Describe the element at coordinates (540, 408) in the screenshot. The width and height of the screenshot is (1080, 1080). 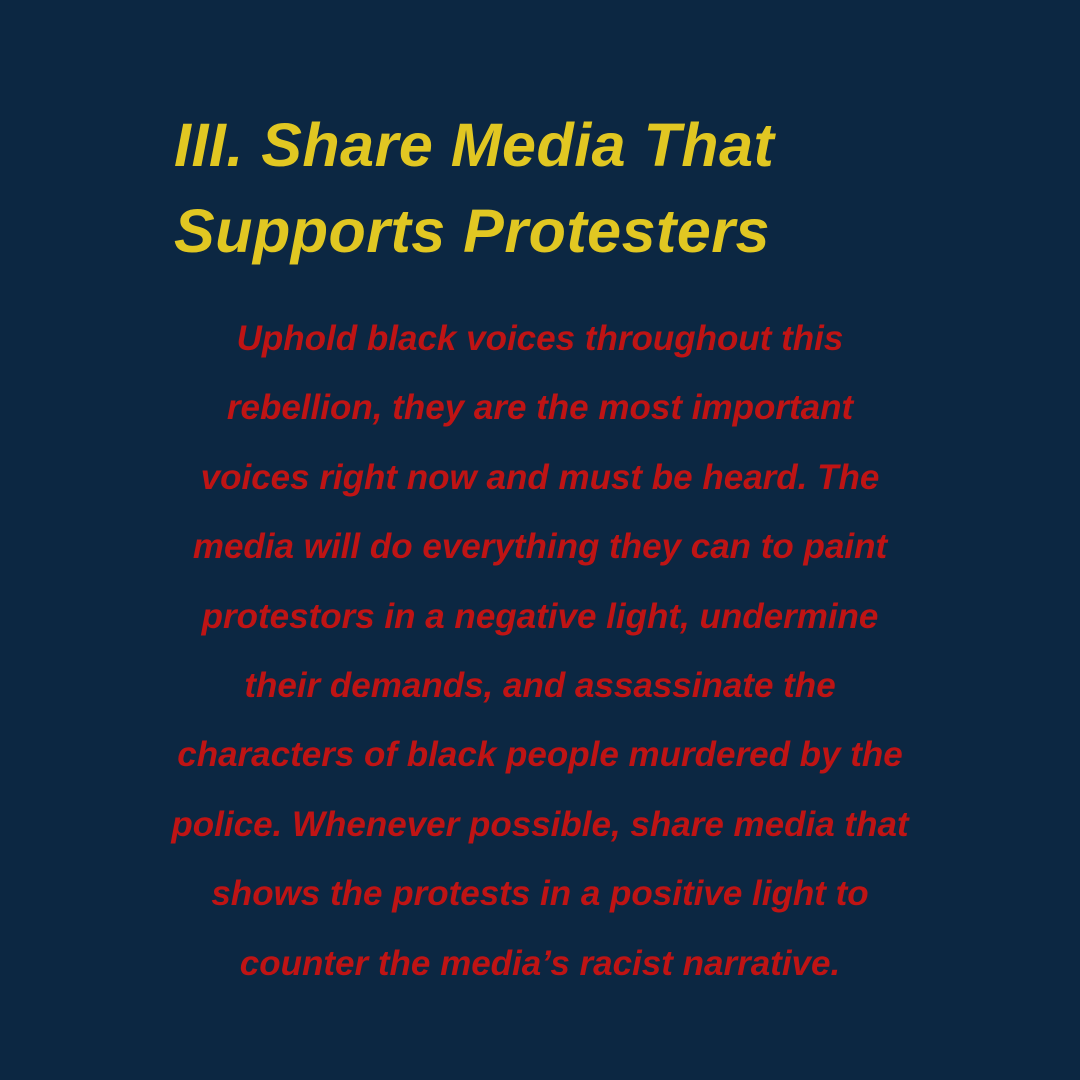
I see `body-line-2: rebellion, they are the most important` at that location.